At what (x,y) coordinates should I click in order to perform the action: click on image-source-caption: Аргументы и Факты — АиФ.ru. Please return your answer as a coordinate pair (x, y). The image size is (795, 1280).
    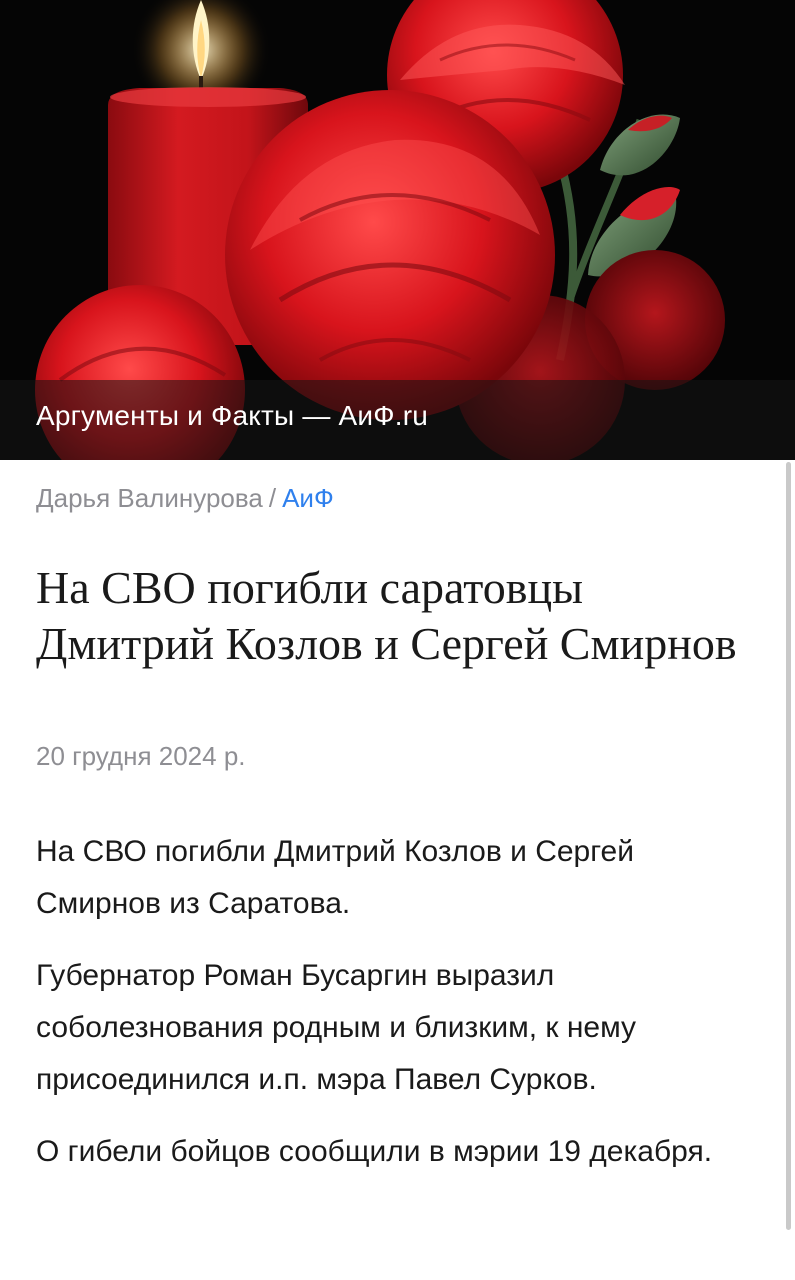
    Looking at the image, I should click on (232, 415).